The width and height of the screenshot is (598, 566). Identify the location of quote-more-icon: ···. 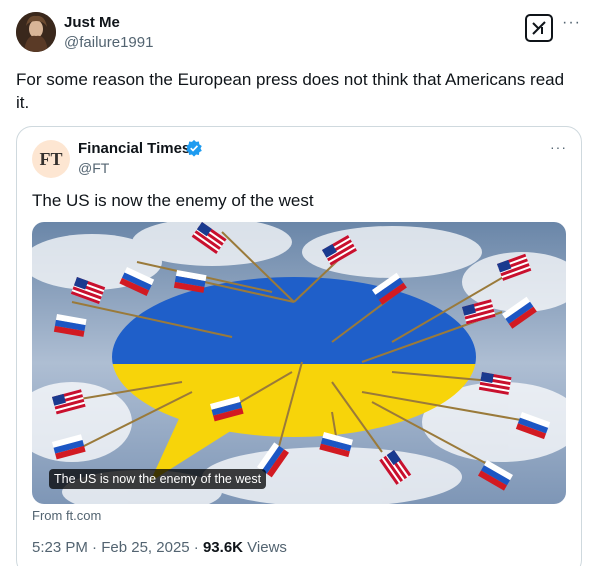
(558, 147).